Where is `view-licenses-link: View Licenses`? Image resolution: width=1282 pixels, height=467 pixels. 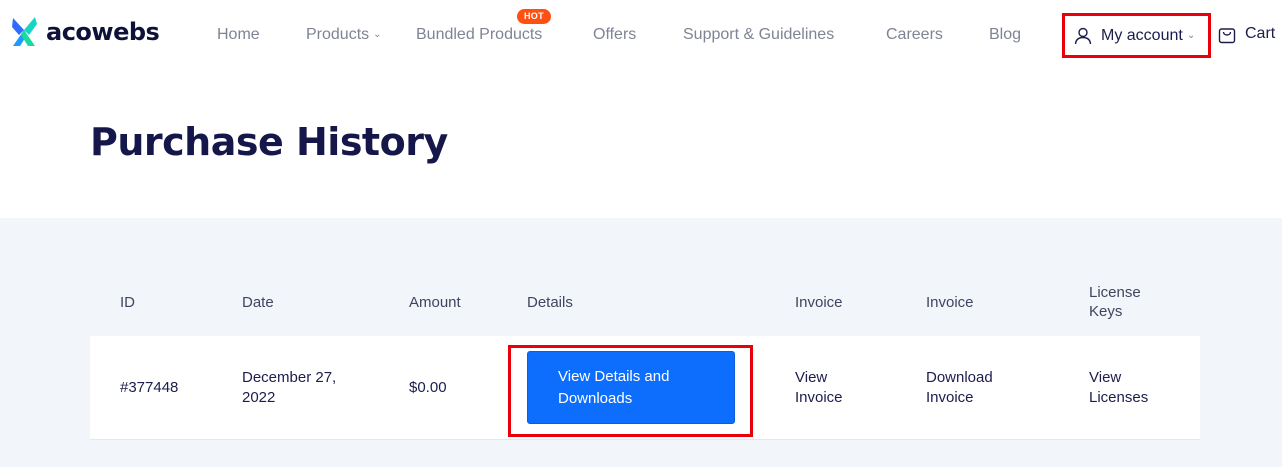 view-licenses-link: View Licenses is located at coordinates (1129, 388).